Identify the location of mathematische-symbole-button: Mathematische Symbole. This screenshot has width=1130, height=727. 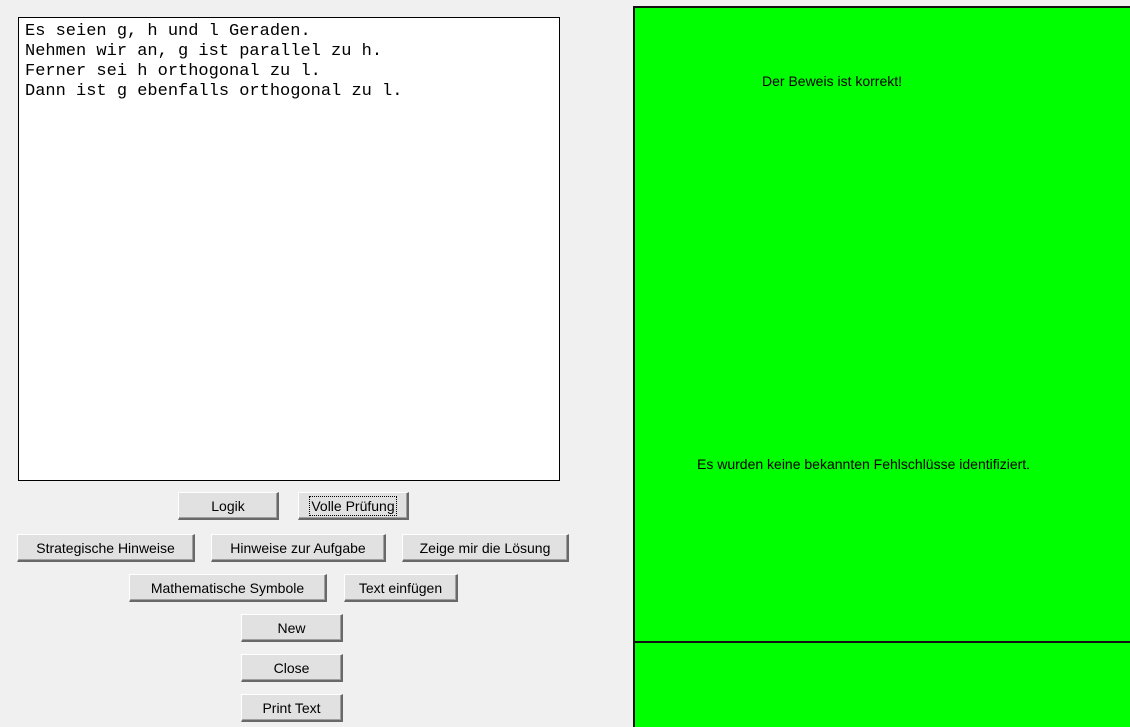
(228, 588).